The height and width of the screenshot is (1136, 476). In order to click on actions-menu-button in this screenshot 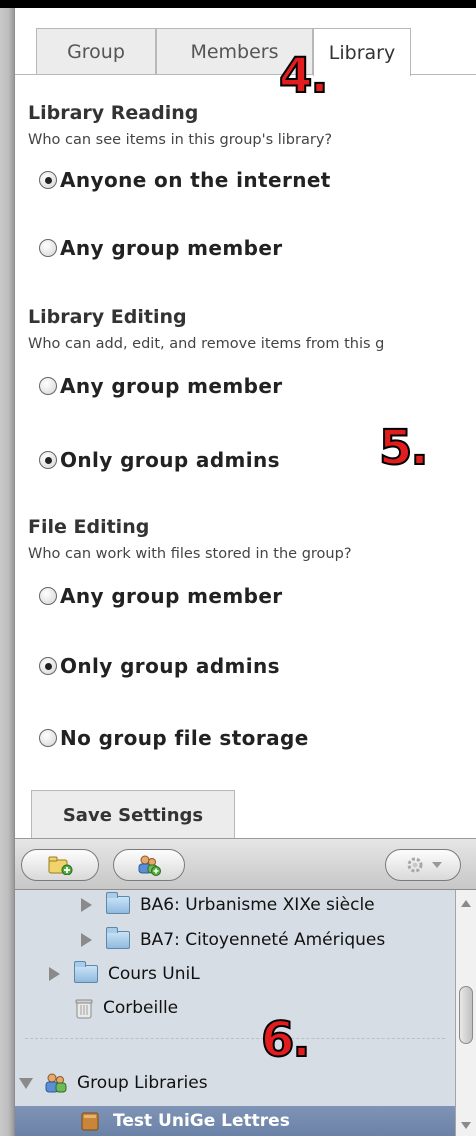, I will do `click(423, 865)`.